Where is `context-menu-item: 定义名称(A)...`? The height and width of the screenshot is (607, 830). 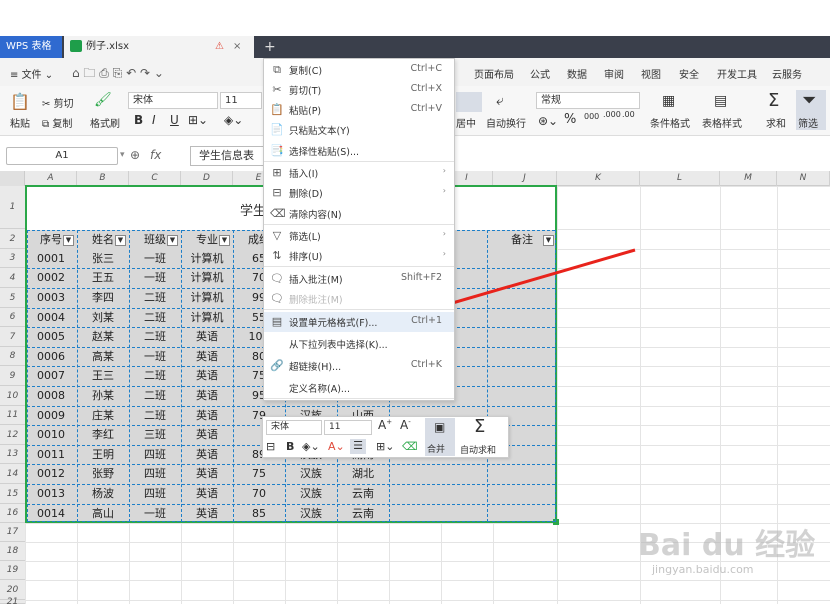
context-menu-item: 定义名称(A)... is located at coordinates (359, 388).